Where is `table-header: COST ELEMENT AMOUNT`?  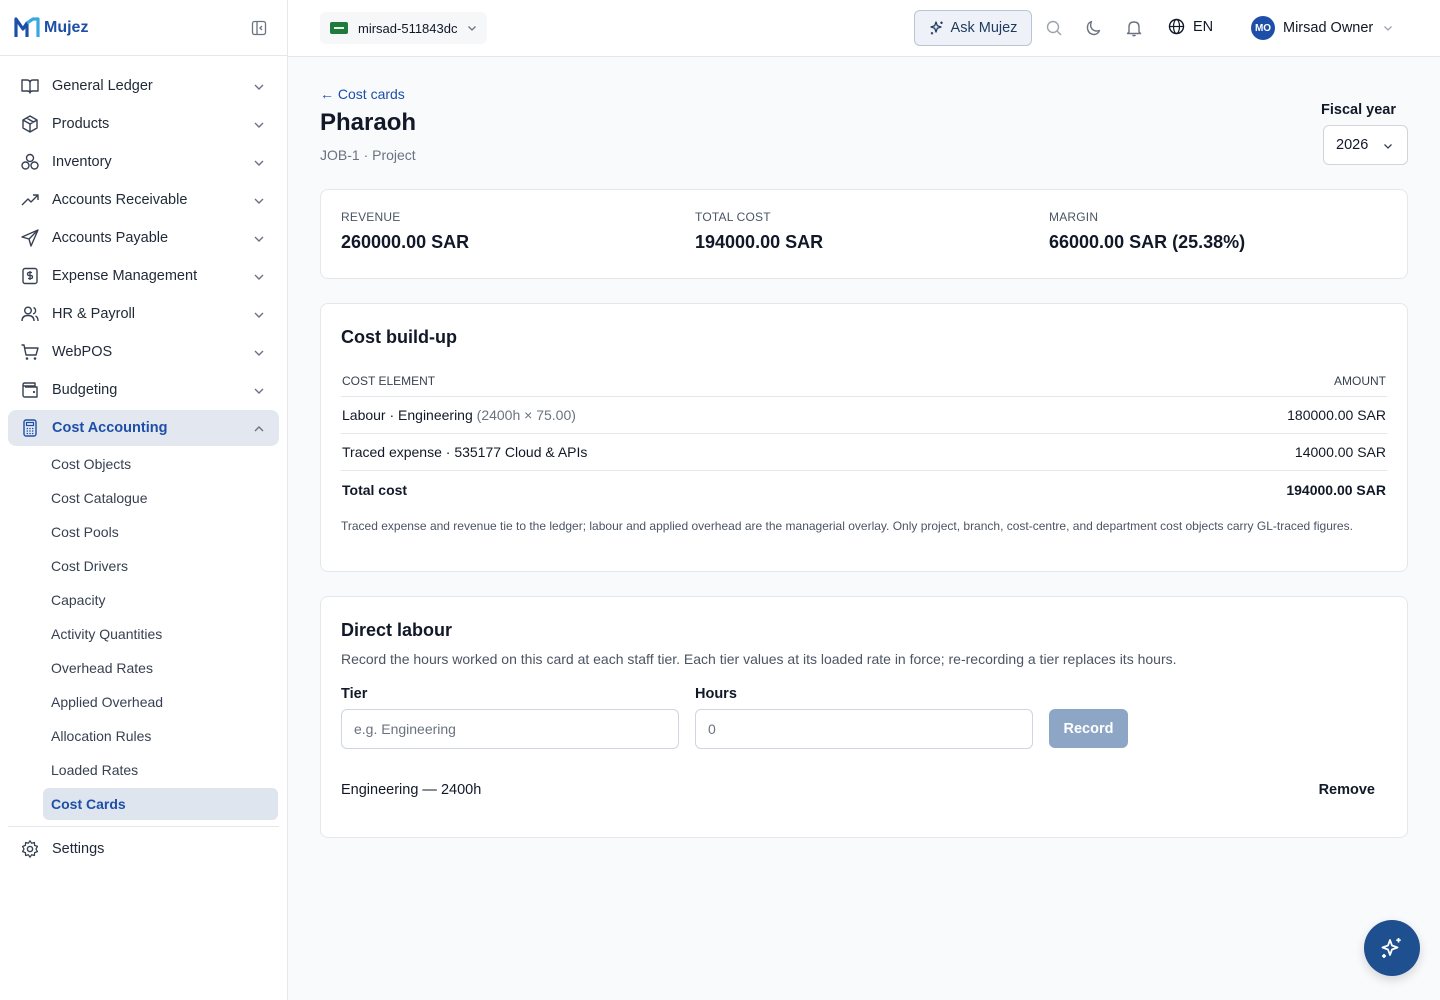
table-header: COST ELEMENT AMOUNT is located at coordinates (864, 381).